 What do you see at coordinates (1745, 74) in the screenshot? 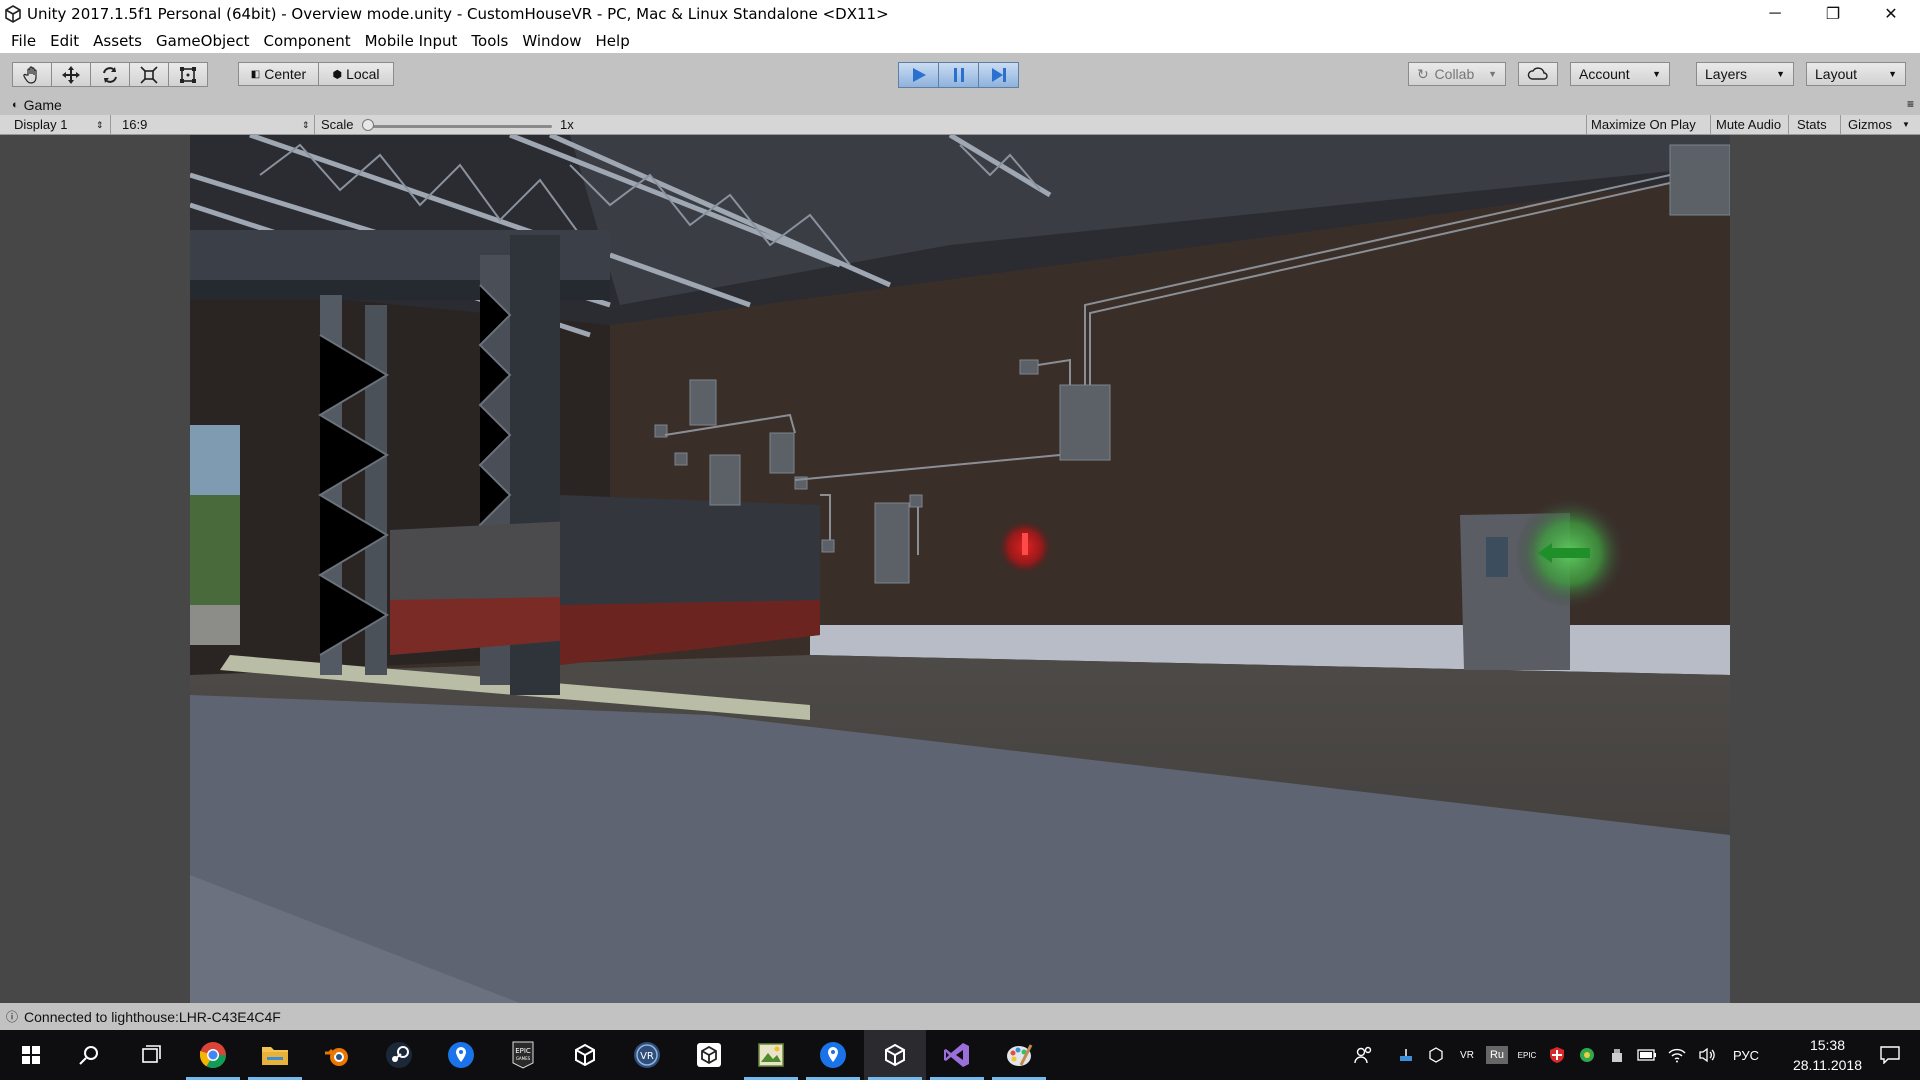
I see `layers-dropdown: Layers ▼` at bounding box center [1745, 74].